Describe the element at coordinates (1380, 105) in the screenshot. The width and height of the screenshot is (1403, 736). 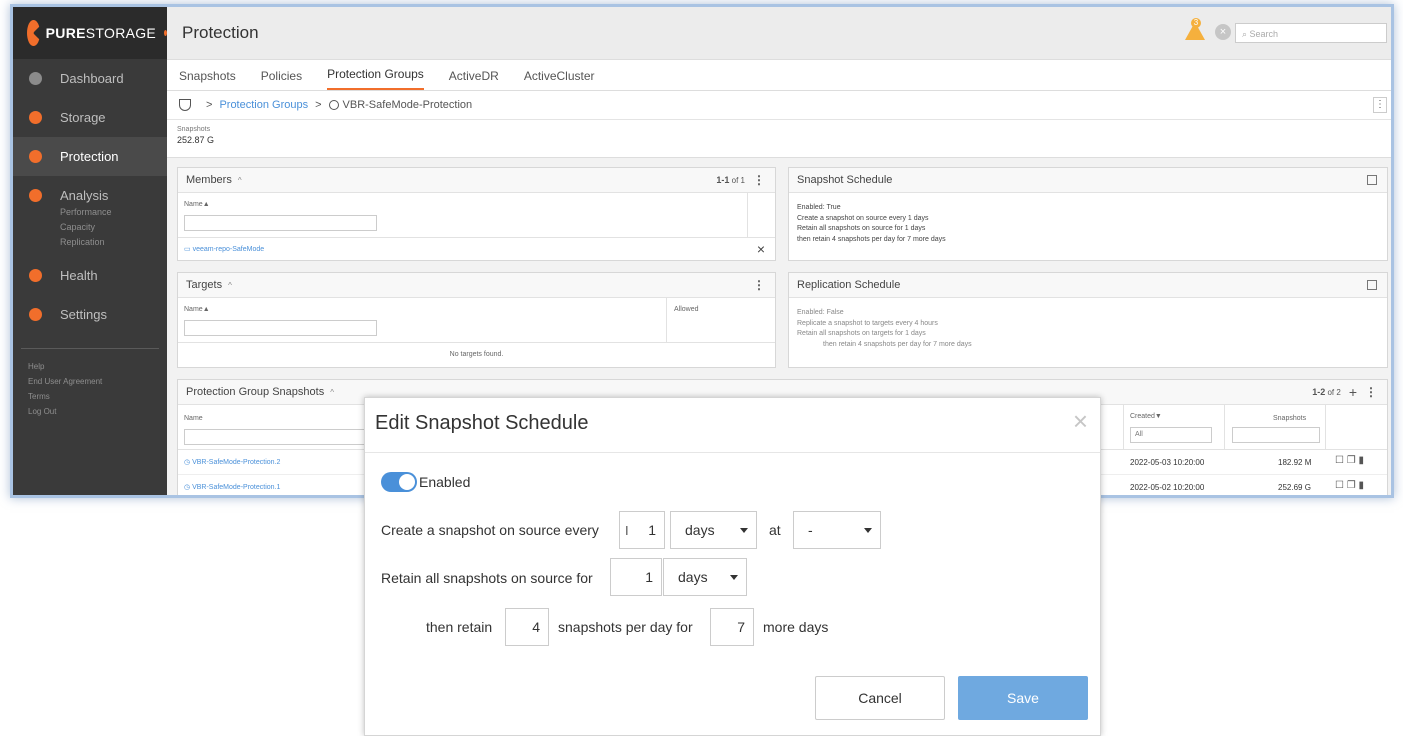
I see `more-options-button: ⋮` at that location.